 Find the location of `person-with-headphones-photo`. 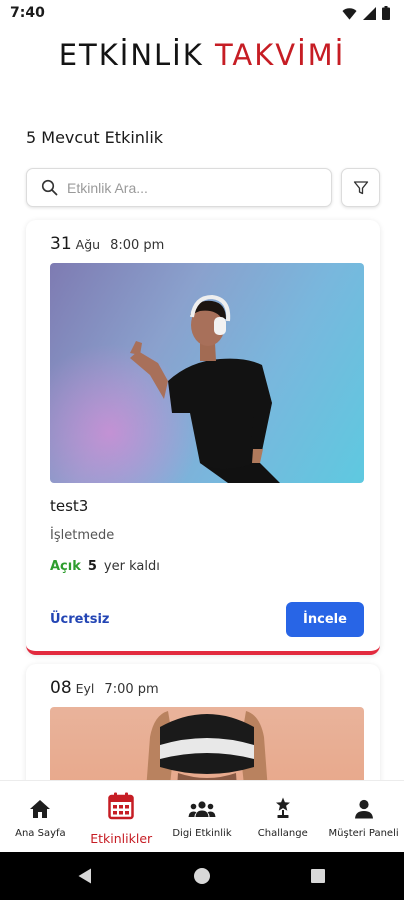

person-with-headphones-photo is located at coordinates (205, 388).